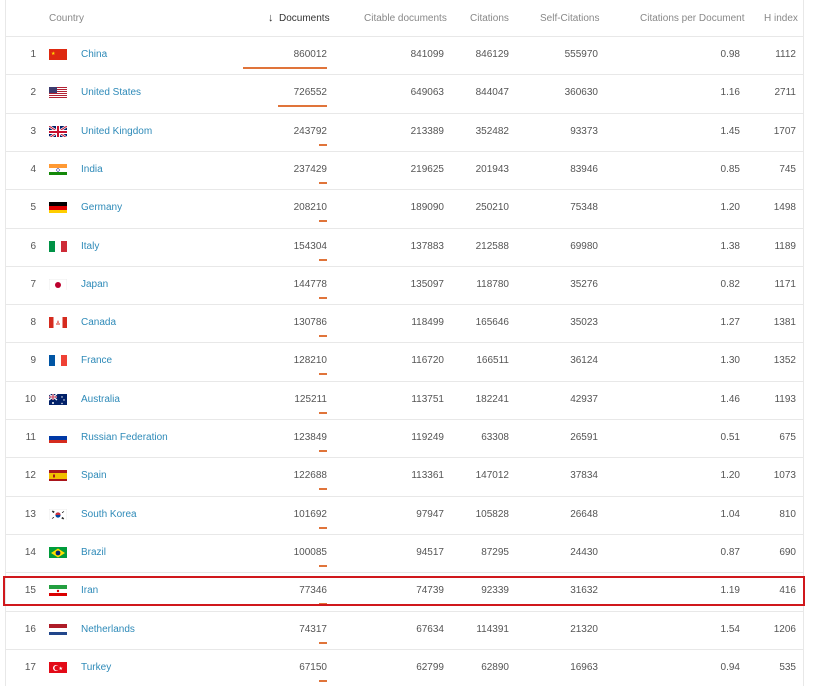  I want to click on iran-flag-icon, so click(58, 590).